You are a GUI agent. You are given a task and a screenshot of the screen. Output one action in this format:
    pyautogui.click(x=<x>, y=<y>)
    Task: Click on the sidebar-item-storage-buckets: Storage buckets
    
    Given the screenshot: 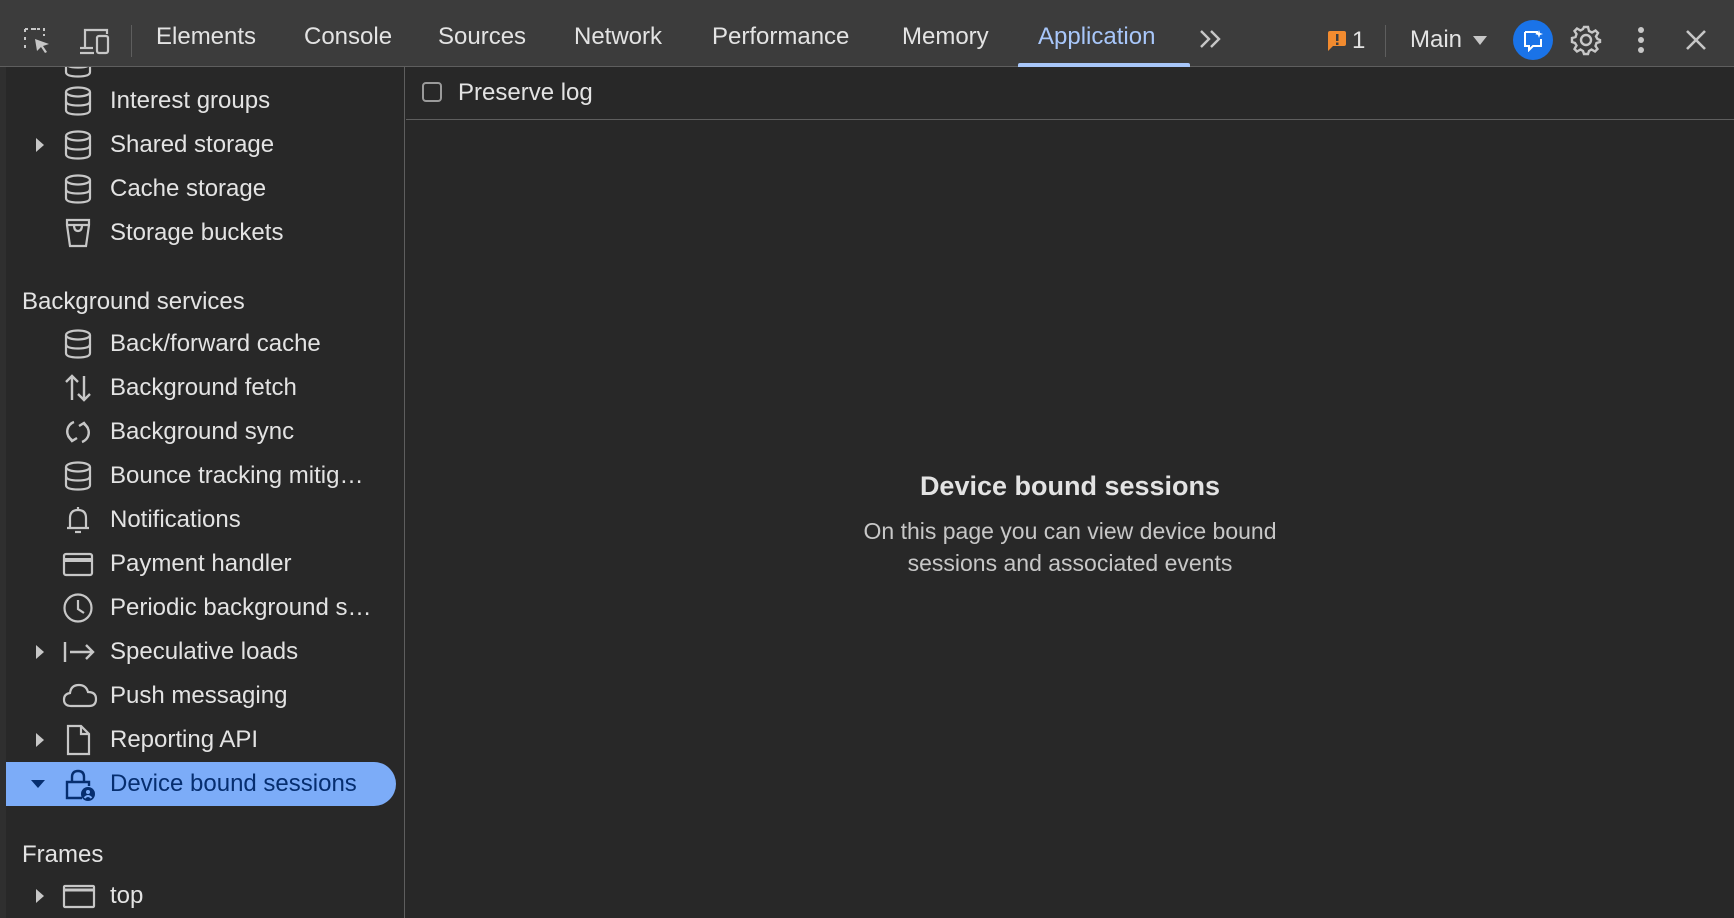 What is the action you would take?
    pyautogui.click(x=201, y=233)
    